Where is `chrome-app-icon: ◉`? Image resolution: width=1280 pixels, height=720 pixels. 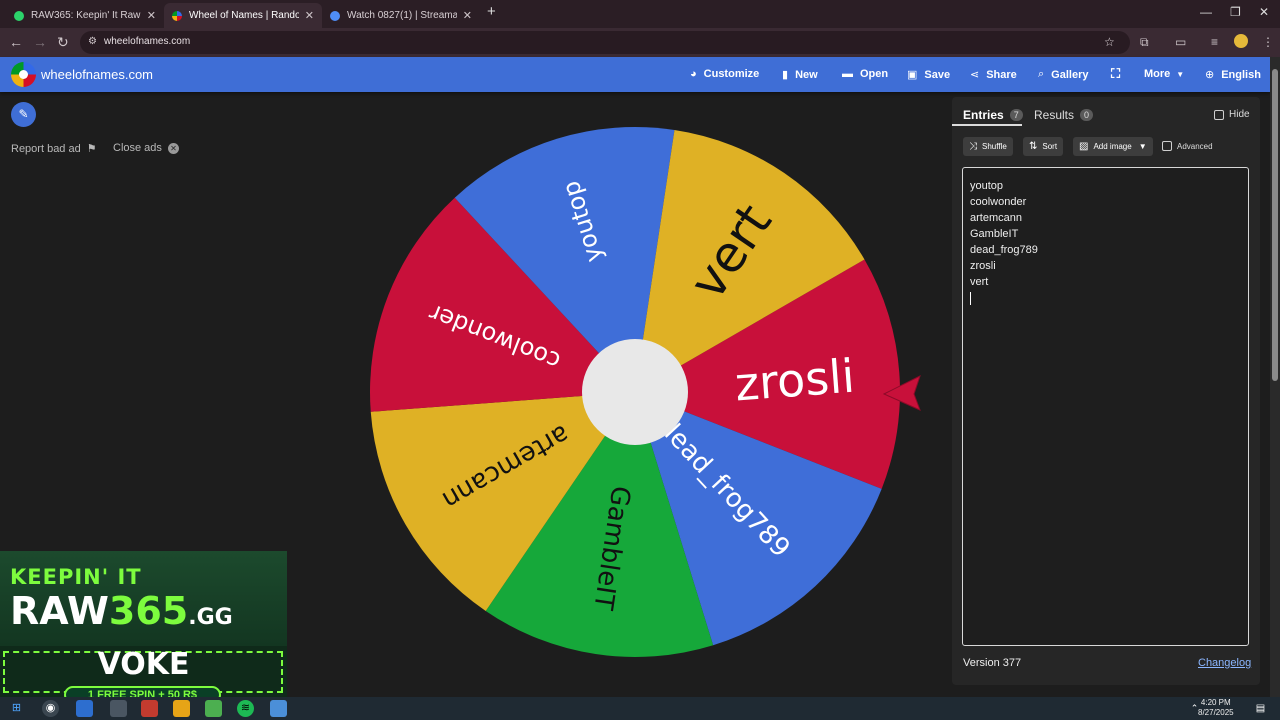 chrome-app-icon: ◉ is located at coordinates (50, 708).